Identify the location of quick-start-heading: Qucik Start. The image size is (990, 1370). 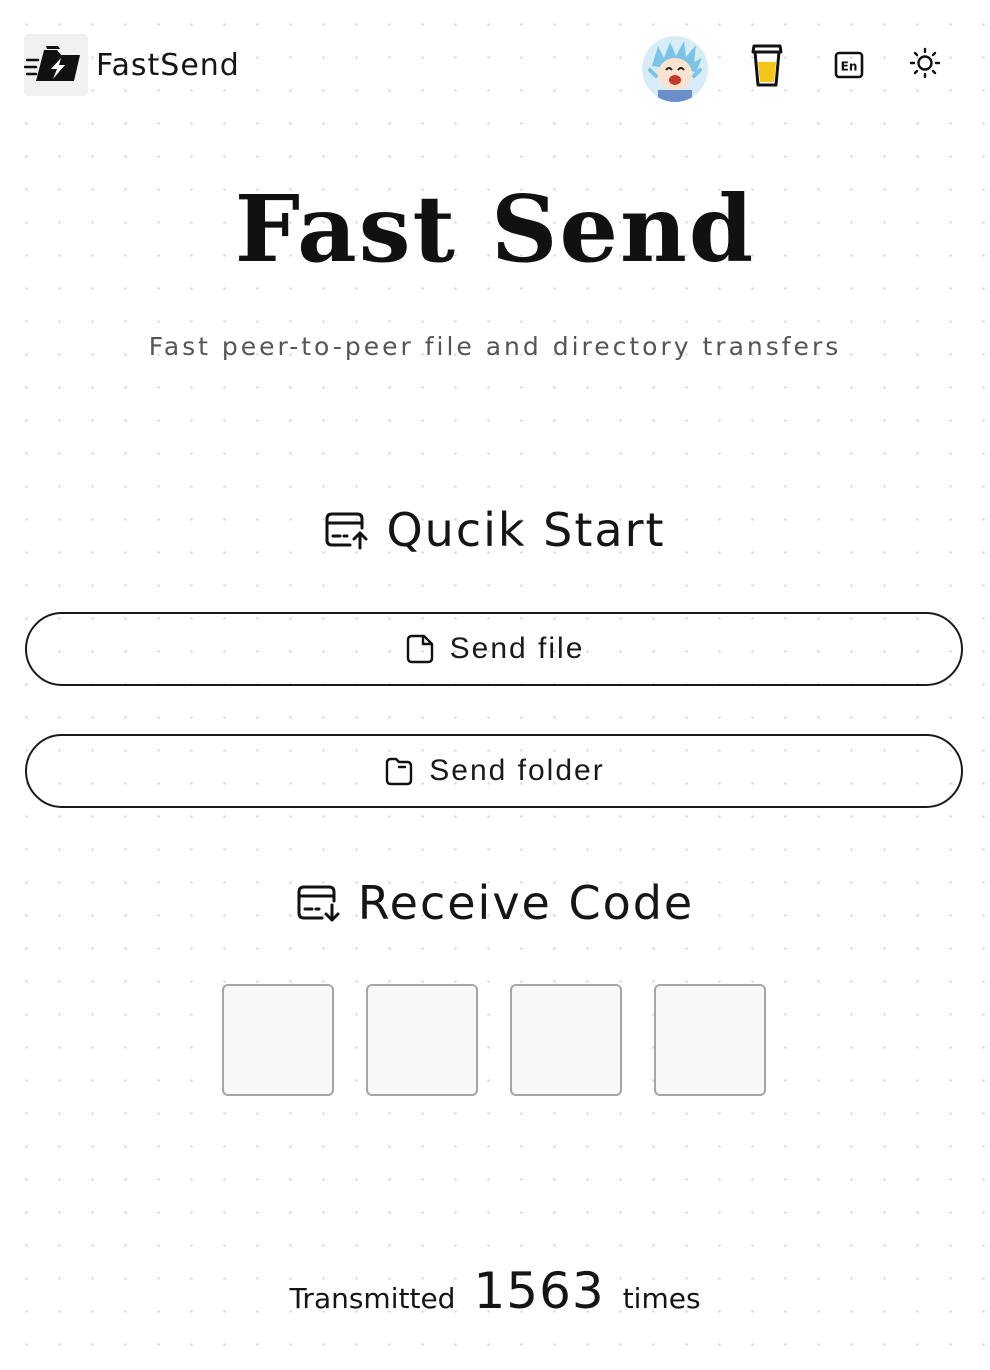
(495, 530).